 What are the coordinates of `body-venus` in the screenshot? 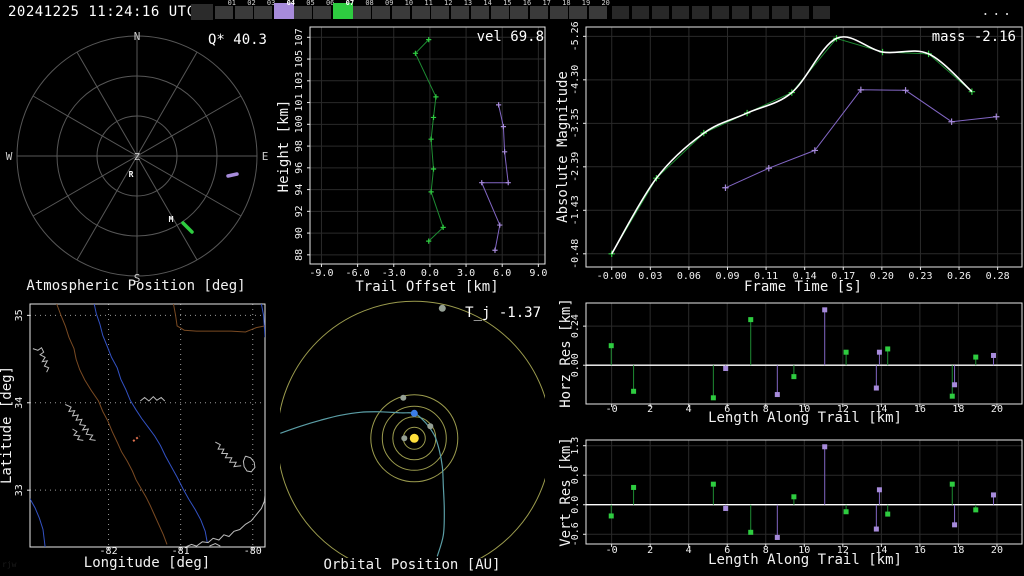 It's located at (430, 426).